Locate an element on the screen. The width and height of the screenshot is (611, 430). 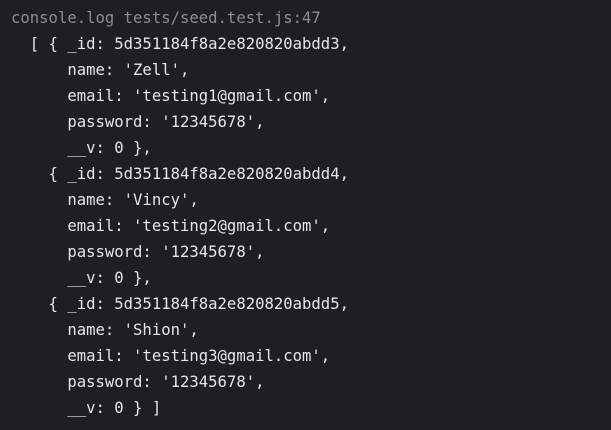
output-line: email: 'testing1@gmail.com', is located at coordinates (171, 96).